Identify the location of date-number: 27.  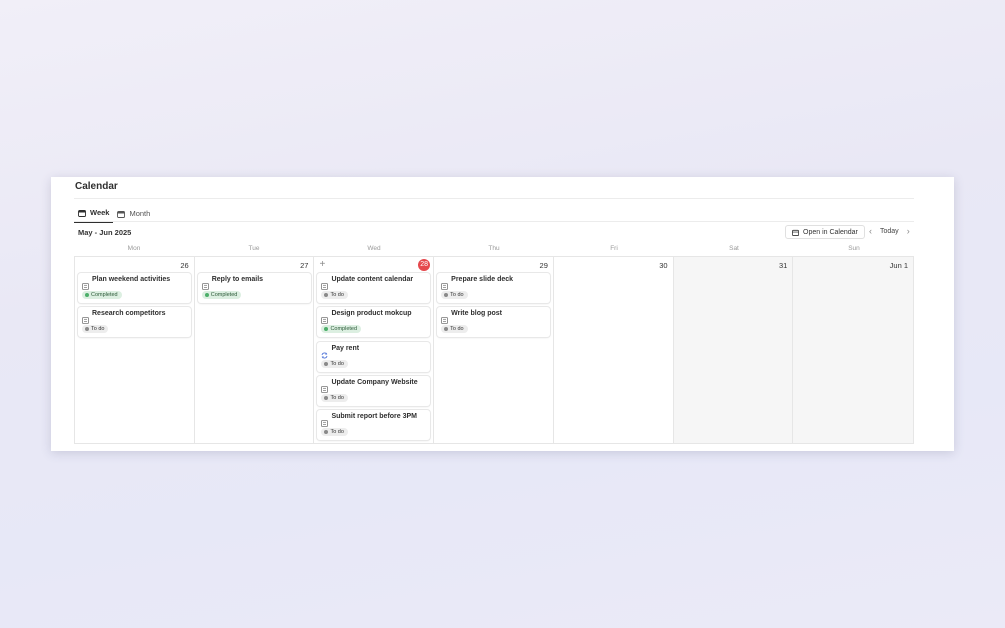
(304, 265).